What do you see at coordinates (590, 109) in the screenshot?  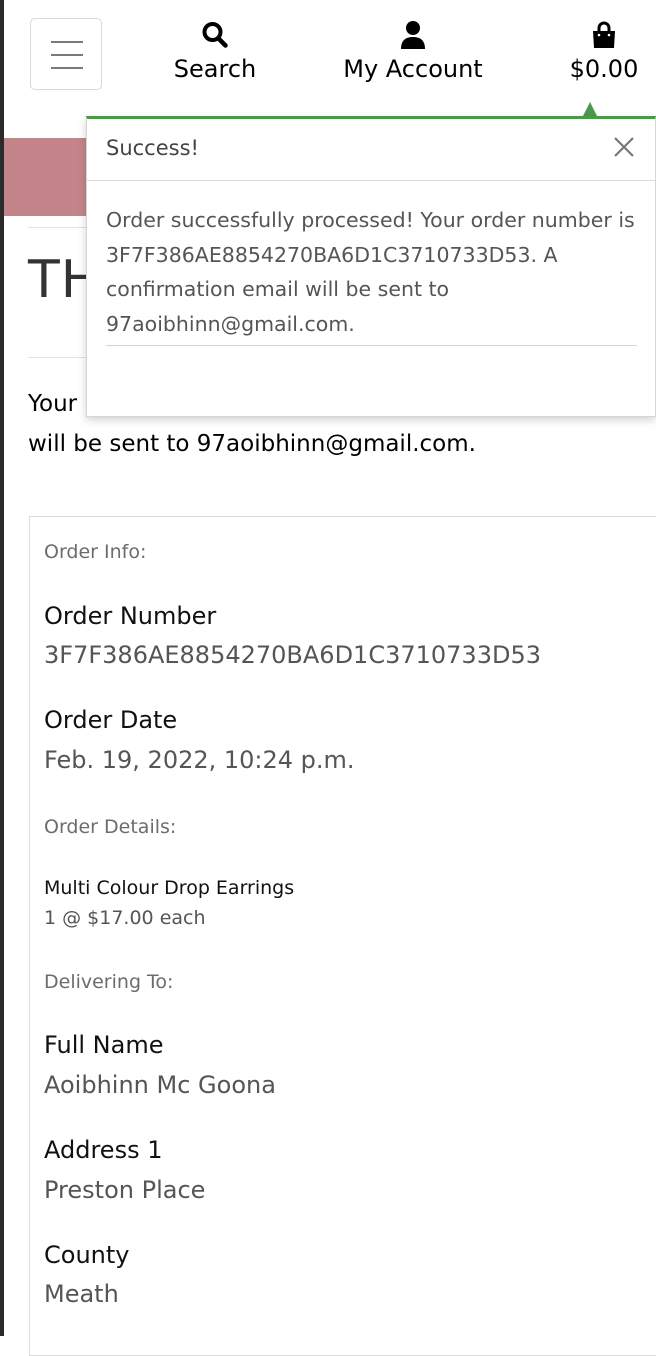 I see `toast-pointer-arrow` at bounding box center [590, 109].